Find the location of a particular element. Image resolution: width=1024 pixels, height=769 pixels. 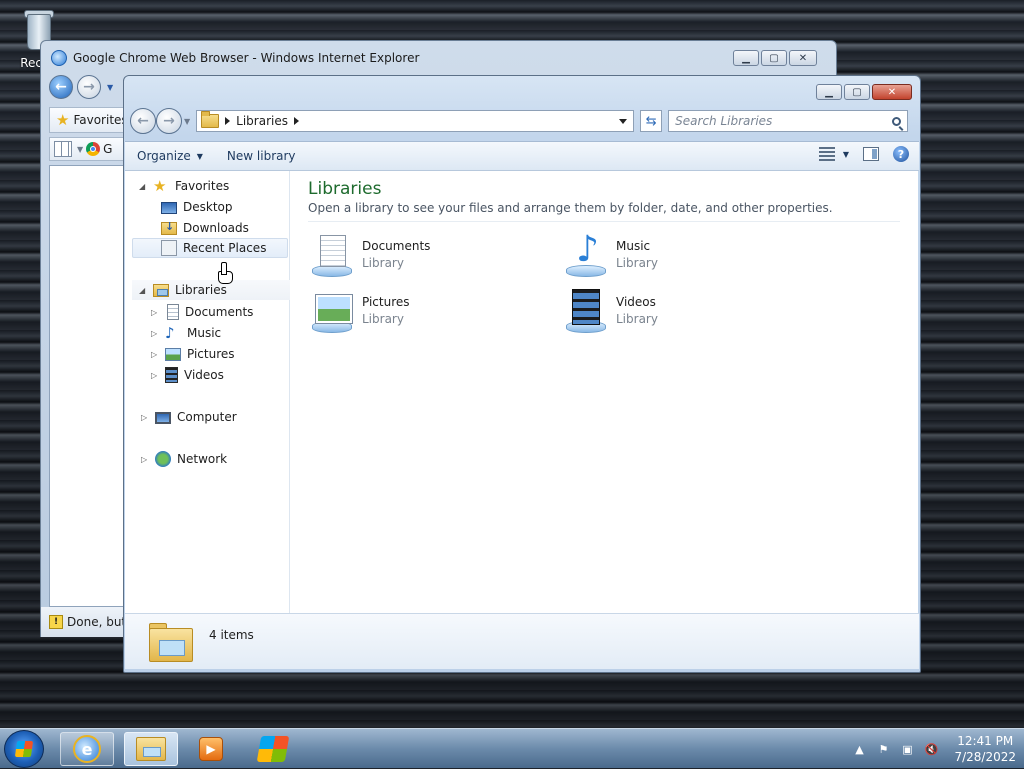

start-button is located at coordinates (24, 749).